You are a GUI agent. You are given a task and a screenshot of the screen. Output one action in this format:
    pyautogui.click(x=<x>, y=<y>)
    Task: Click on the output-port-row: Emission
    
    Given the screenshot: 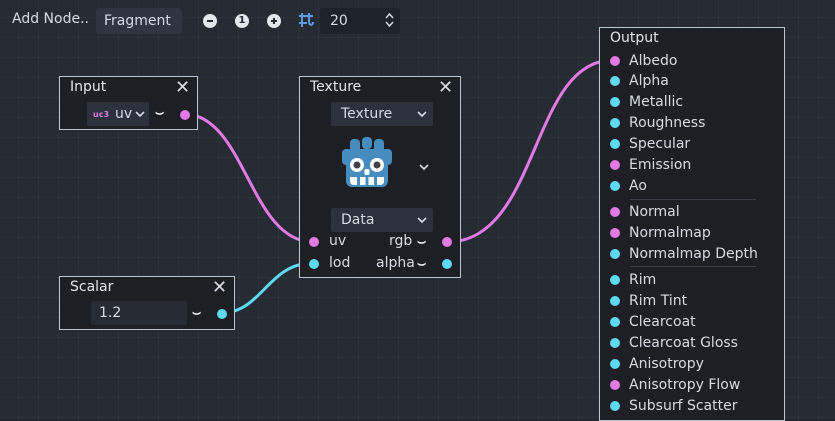 What is the action you would take?
    pyautogui.click(x=650, y=164)
    